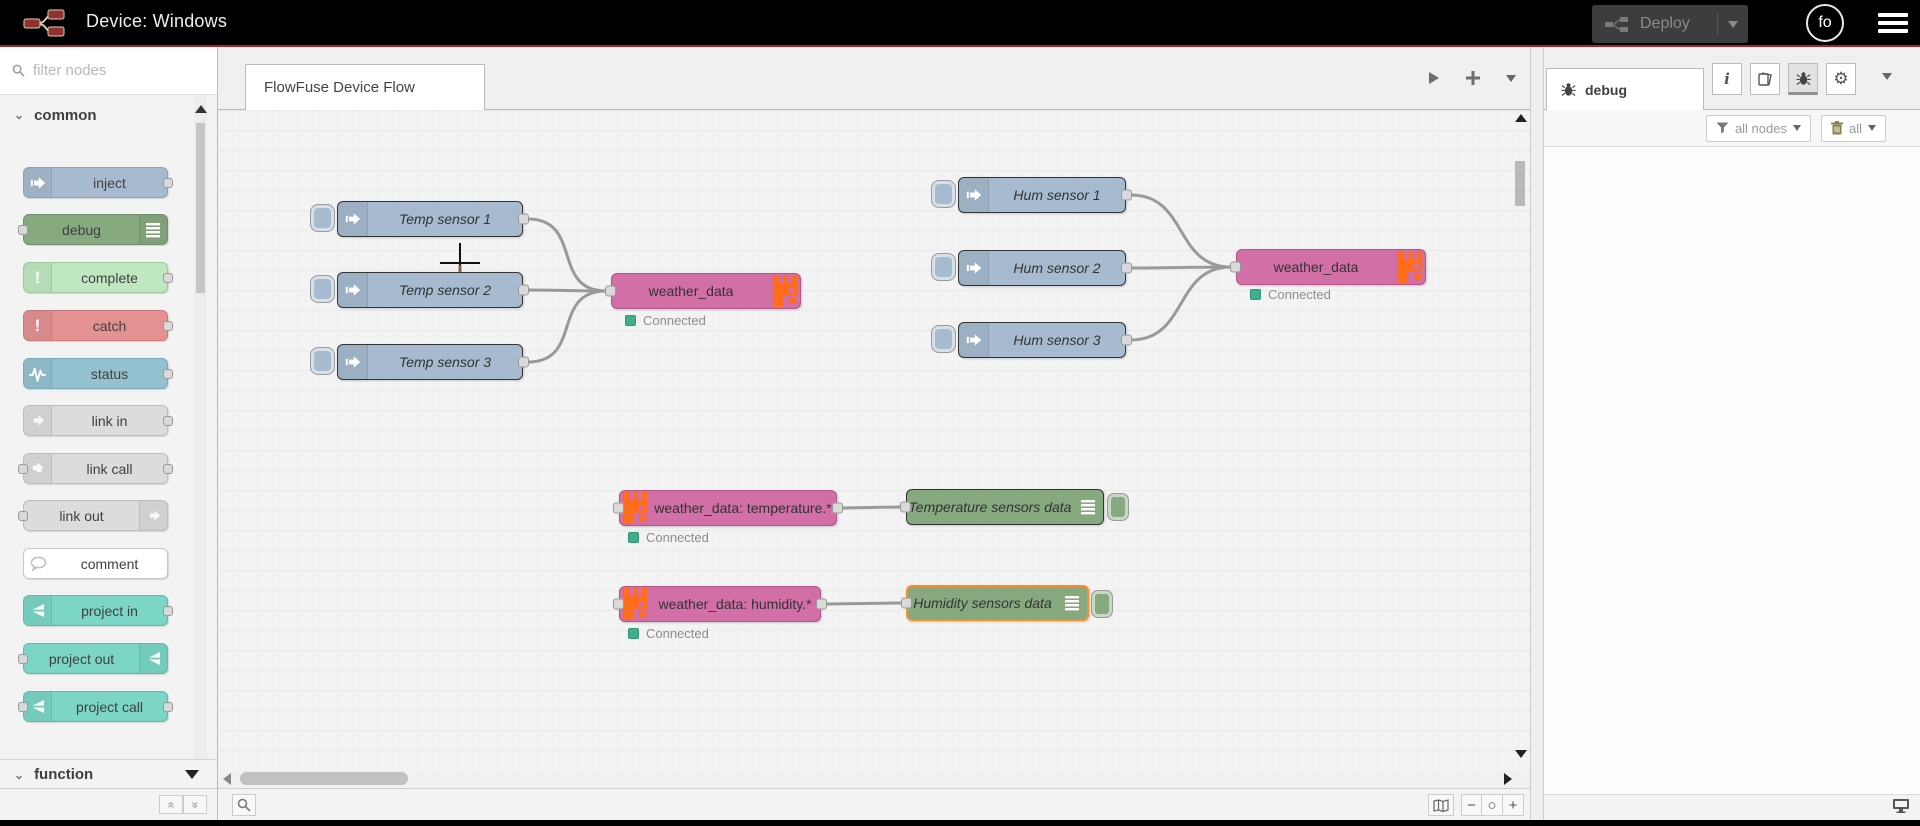 The height and width of the screenshot is (826, 1920). Describe the element at coordinates (1513, 805) in the screenshot. I see `zoom-in-button: +` at that location.